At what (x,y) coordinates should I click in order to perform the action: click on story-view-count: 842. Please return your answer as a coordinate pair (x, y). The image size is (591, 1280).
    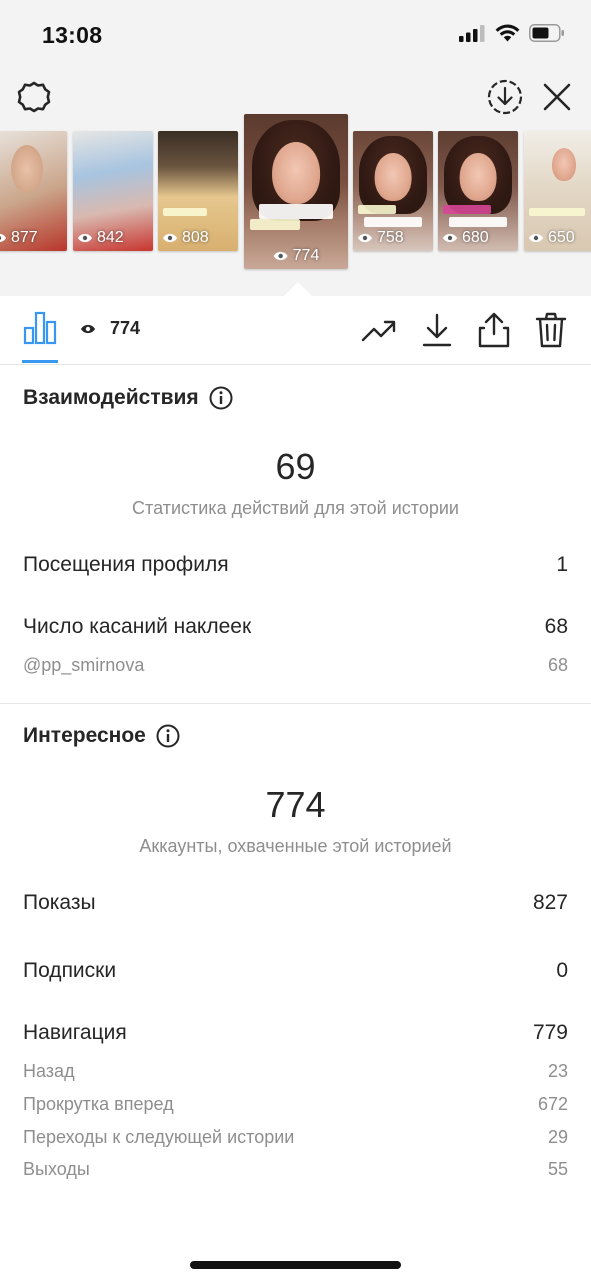
    Looking at the image, I should click on (100, 238).